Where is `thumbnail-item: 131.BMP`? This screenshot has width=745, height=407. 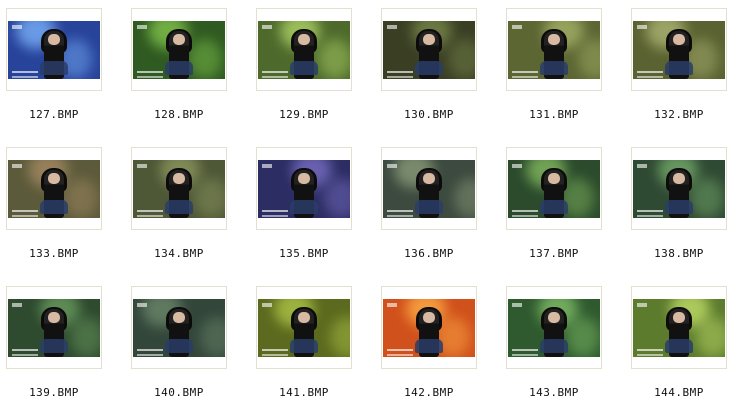 thumbnail-item: 131.BMP is located at coordinates (554, 64).